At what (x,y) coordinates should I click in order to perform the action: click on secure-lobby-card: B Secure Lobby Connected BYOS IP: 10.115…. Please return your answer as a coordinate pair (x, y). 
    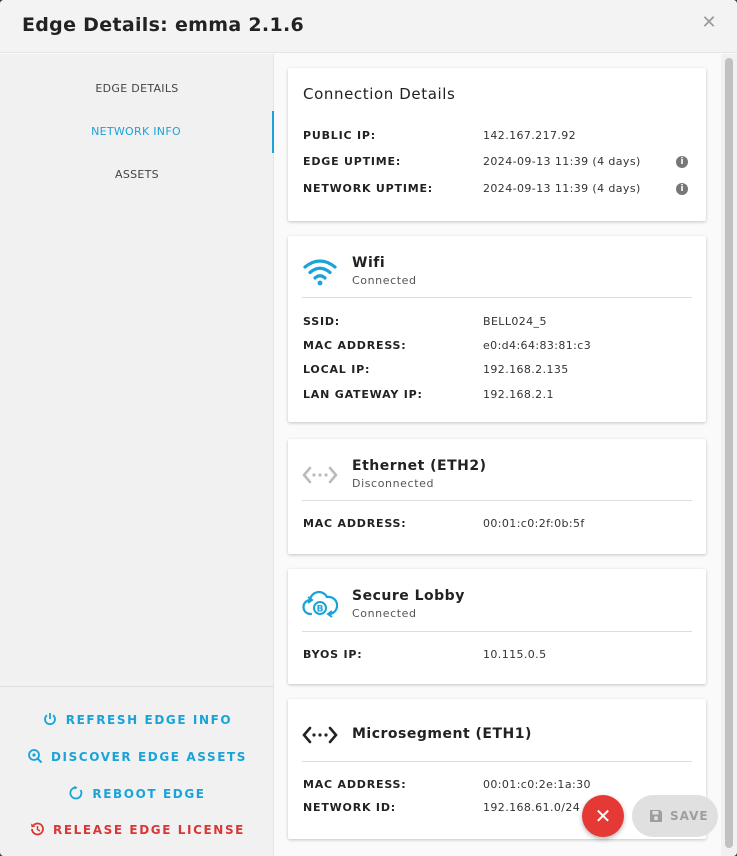
    Looking at the image, I should click on (497, 626).